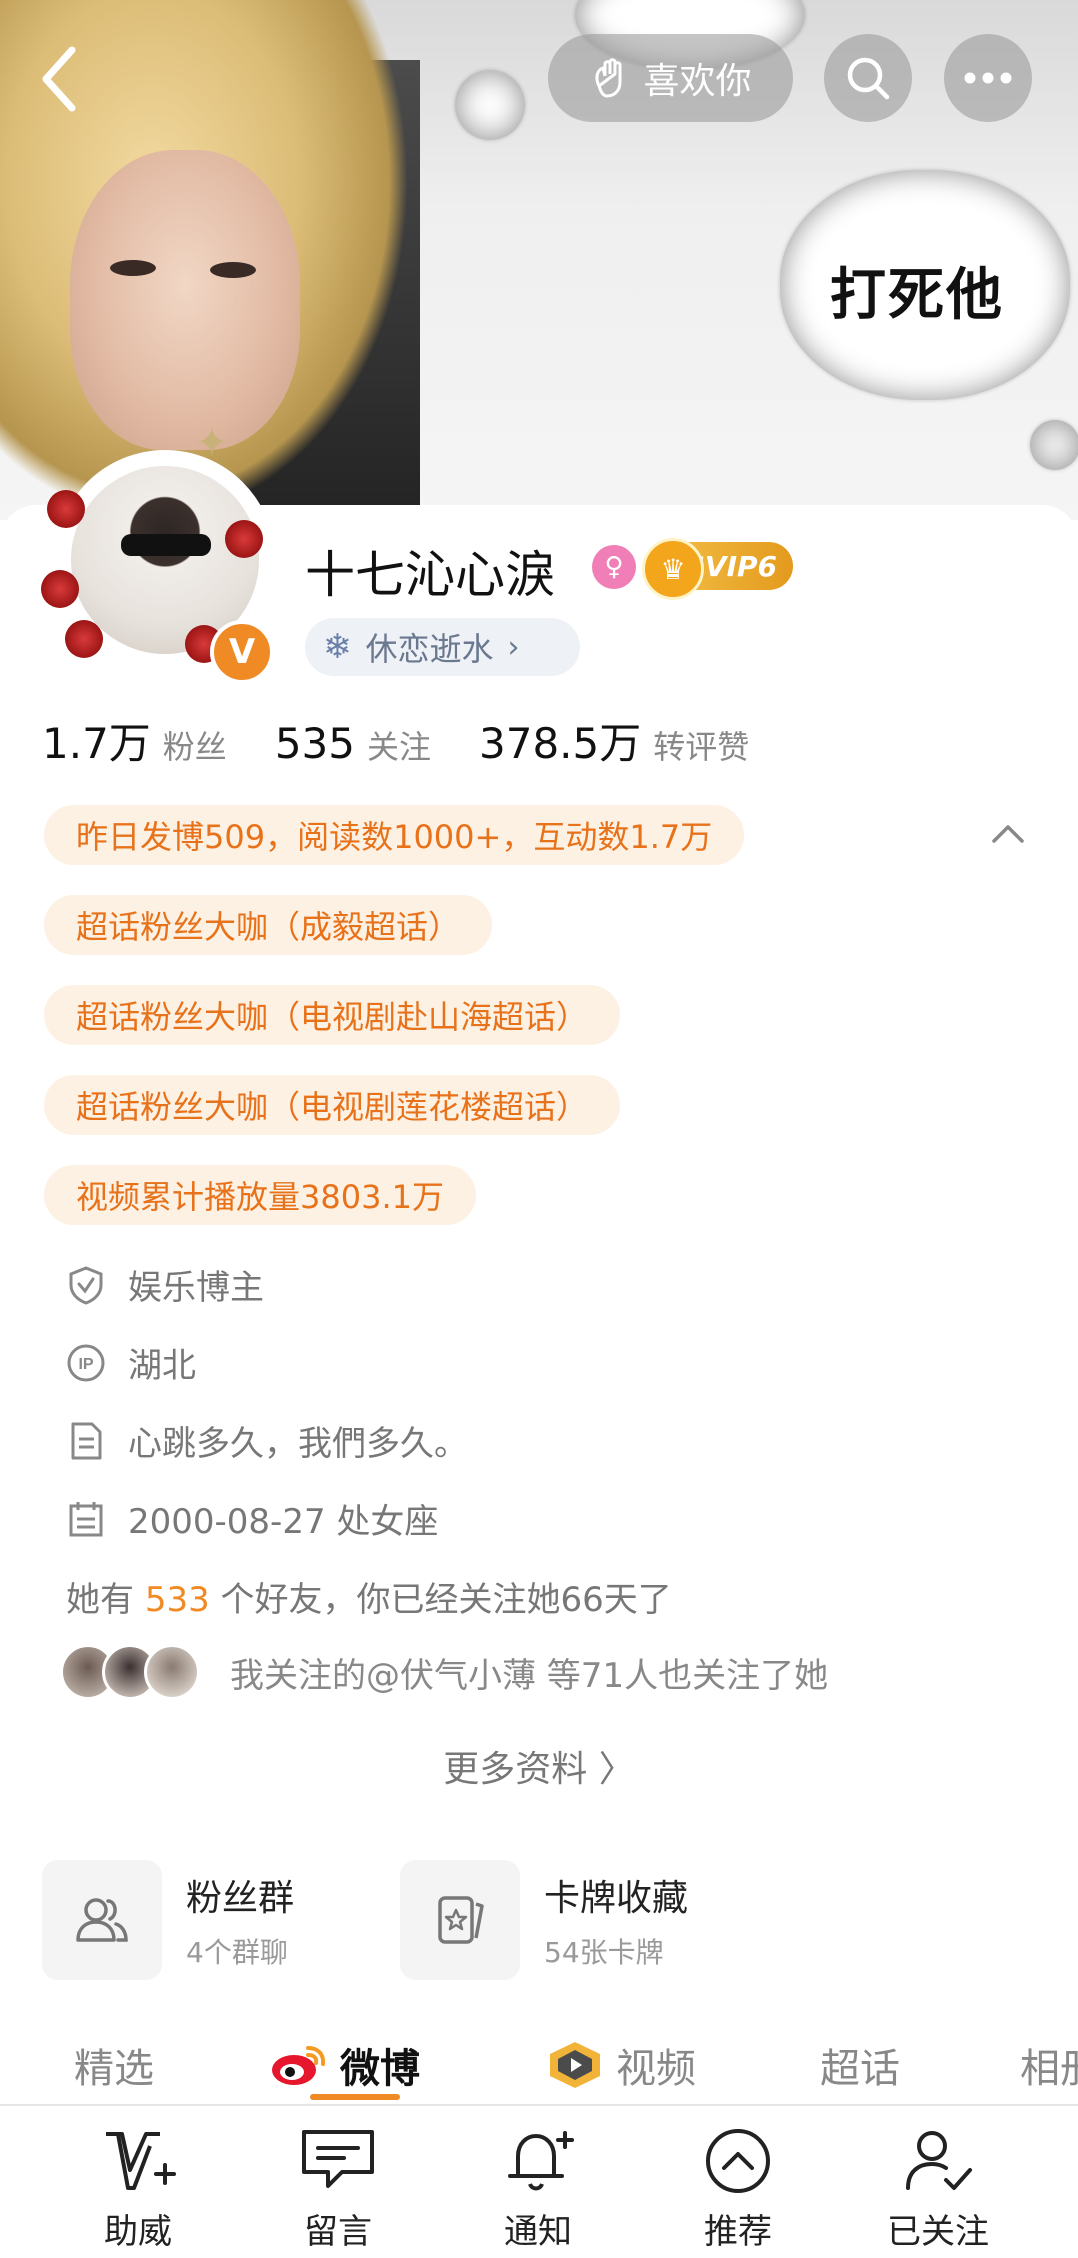 The width and height of the screenshot is (1078, 2258). What do you see at coordinates (86, 1518) in the screenshot?
I see `calendar-icon` at bounding box center [86, 1518].